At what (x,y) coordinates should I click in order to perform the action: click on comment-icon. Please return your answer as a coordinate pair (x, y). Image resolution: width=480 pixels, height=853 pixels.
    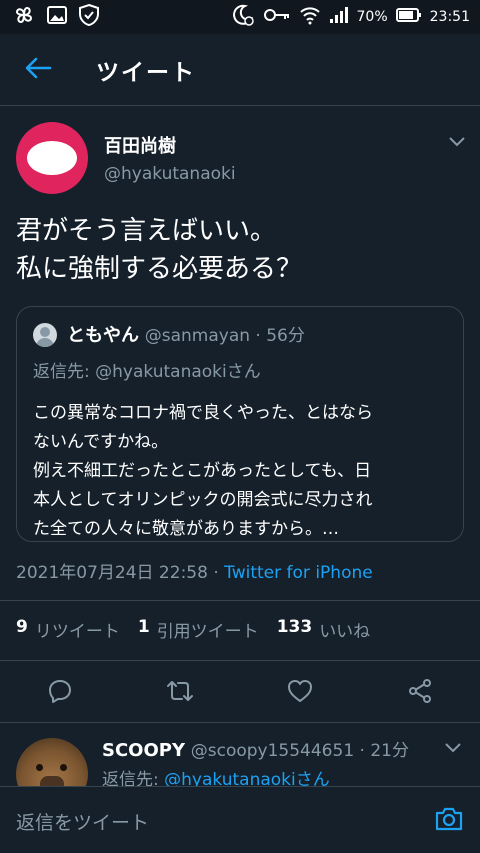
    Looking at the image, I should click on (60, 691).